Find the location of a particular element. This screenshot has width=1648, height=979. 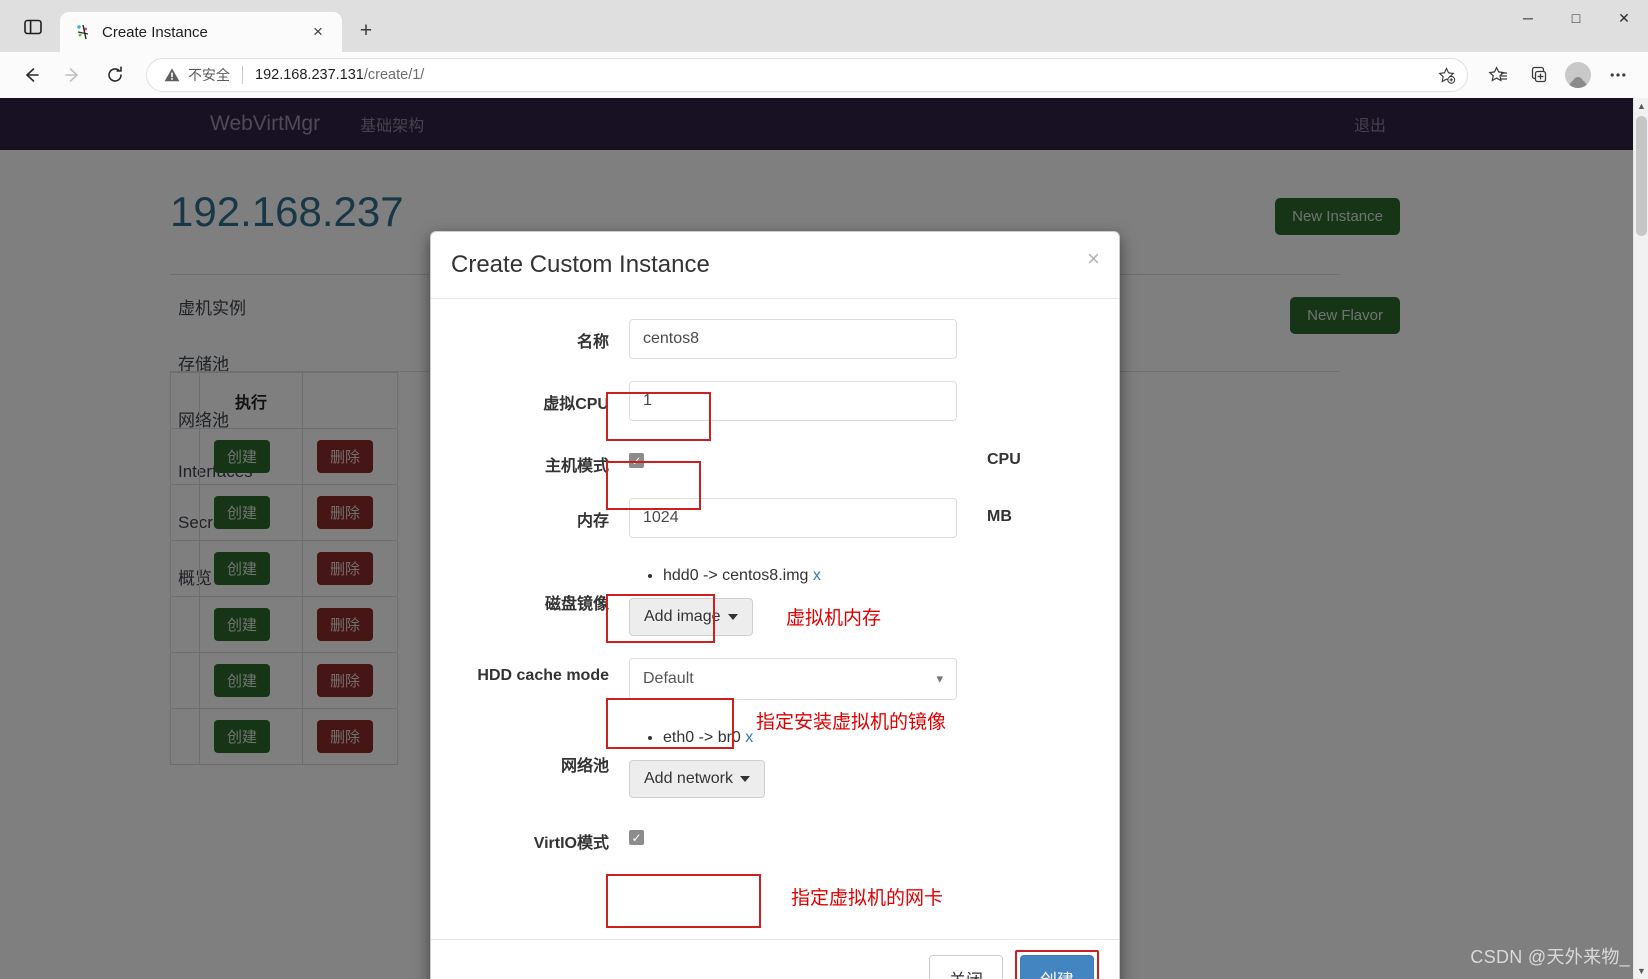

list-item: hdd0 -> centos8.img x is located at coordinates (884, 576).